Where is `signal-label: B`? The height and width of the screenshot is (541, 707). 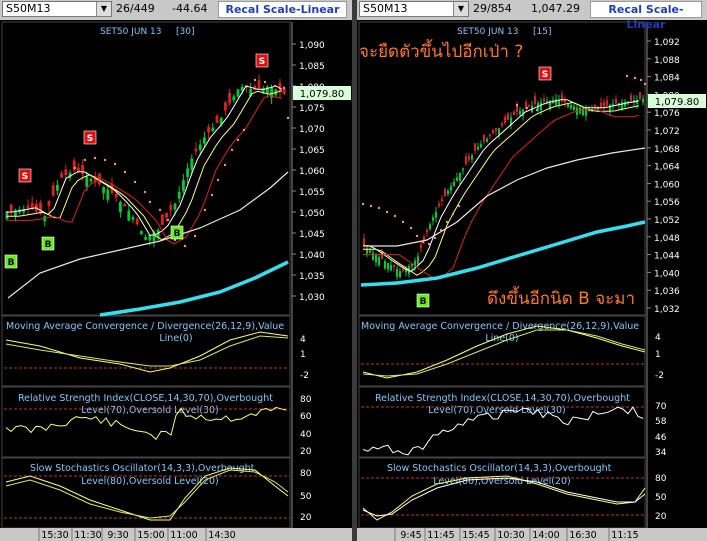 signal-label: B is located at coordinates (48, 245).